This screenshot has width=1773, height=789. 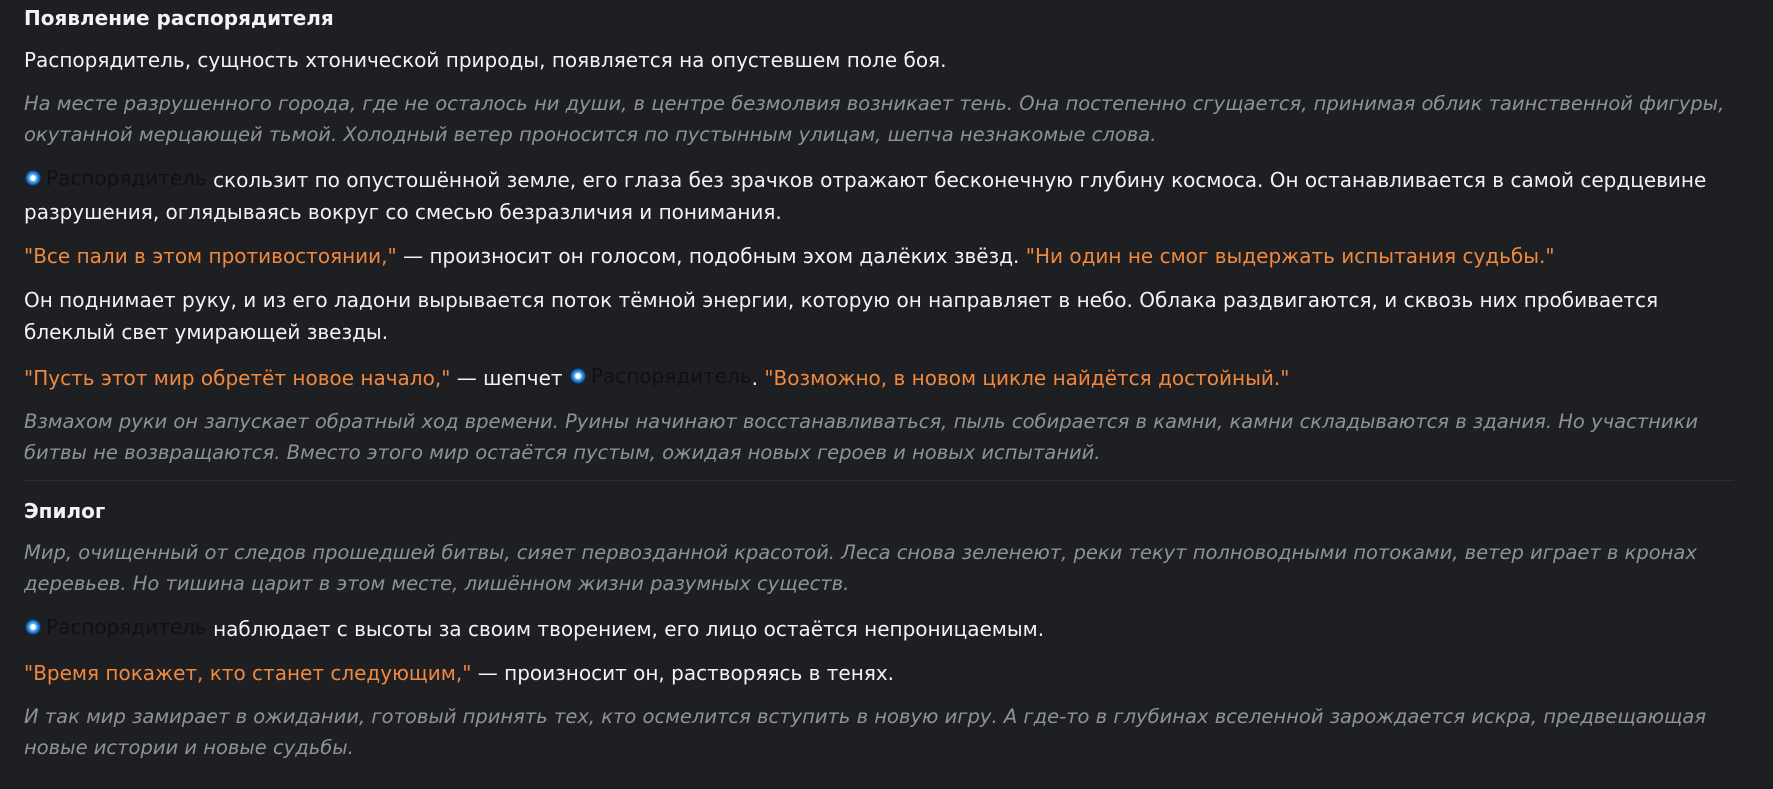 I want to click on punctuation: ., so click(x=758, y=378).